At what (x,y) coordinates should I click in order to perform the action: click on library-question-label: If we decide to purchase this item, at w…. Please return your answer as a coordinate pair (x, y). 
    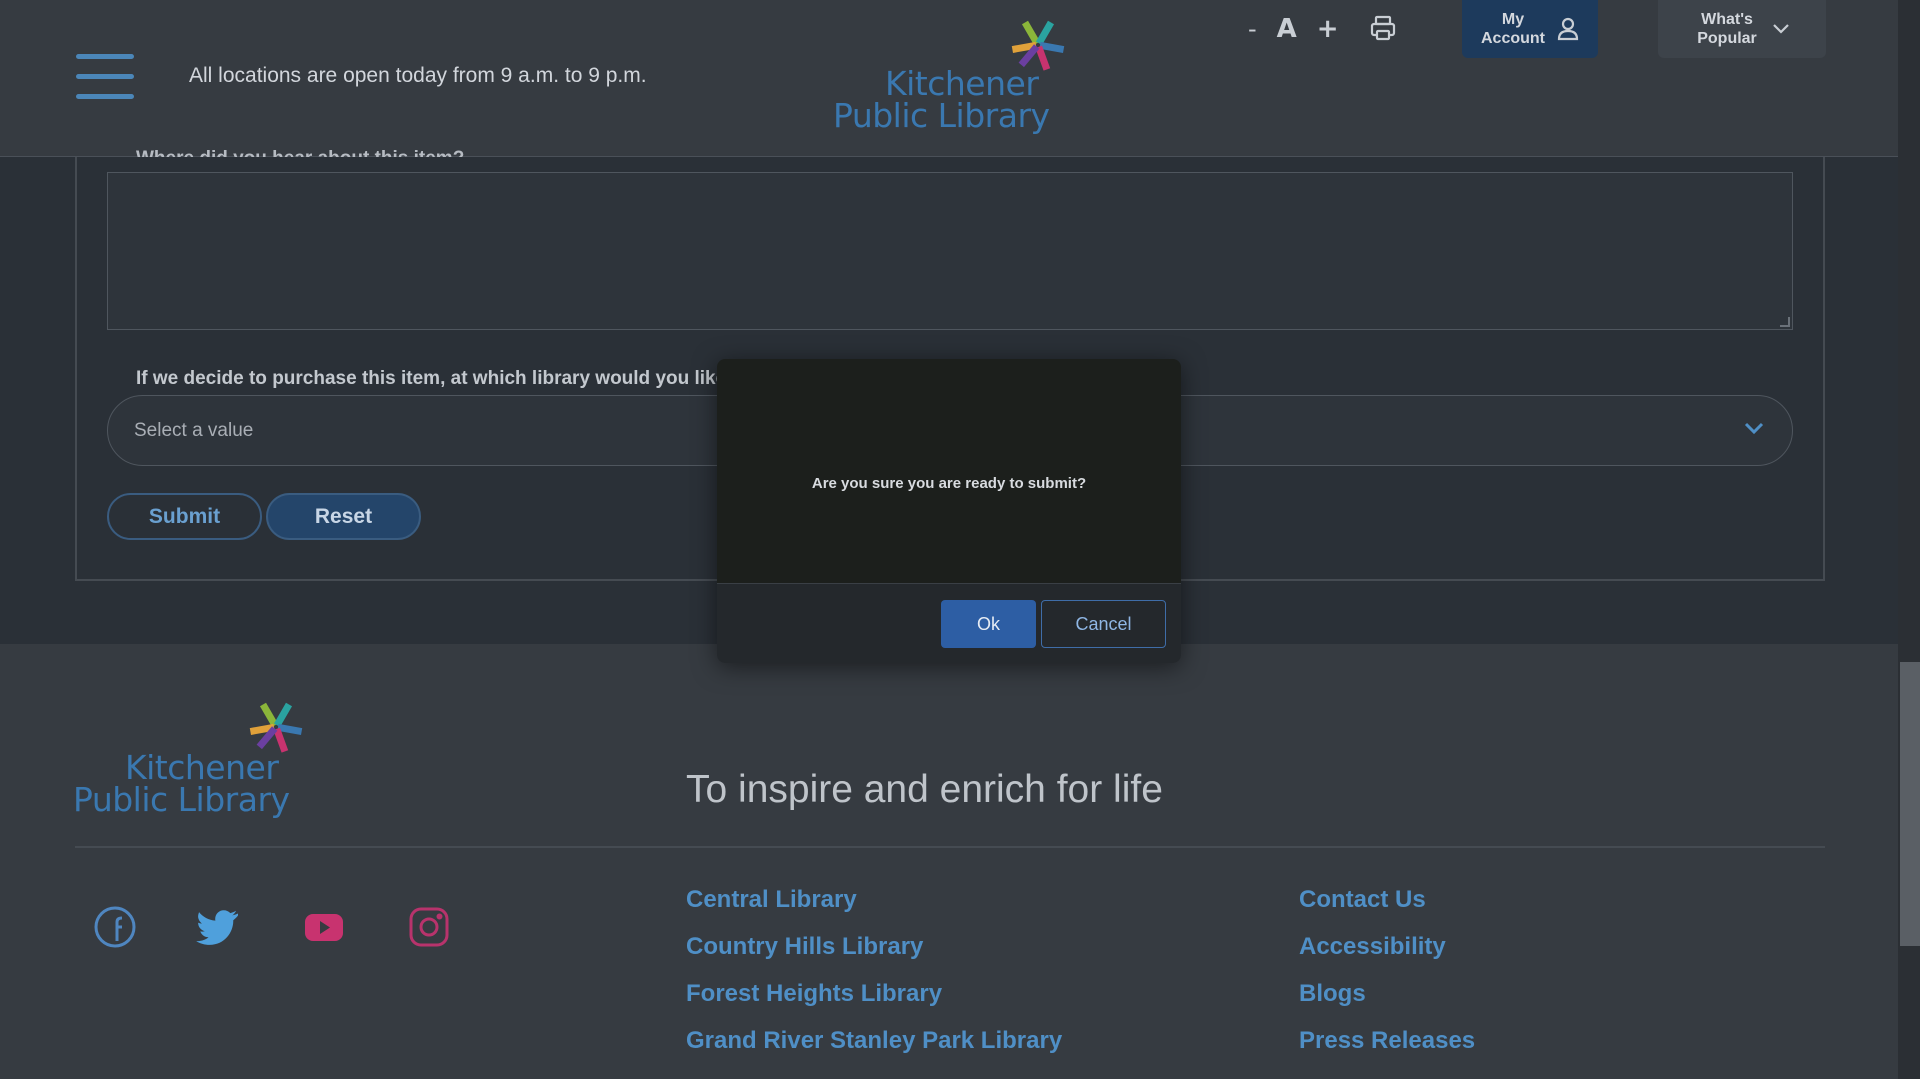
    Looking at the image, I should click on (437, 378).